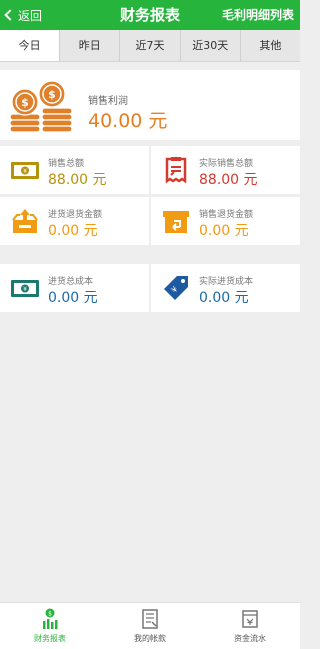 The width and height of the screenshot is (320, 649). What do you see at coordinates (30, 15) in the screenshot?
I see `back-label: 返回` at bounding box center [30, 15].